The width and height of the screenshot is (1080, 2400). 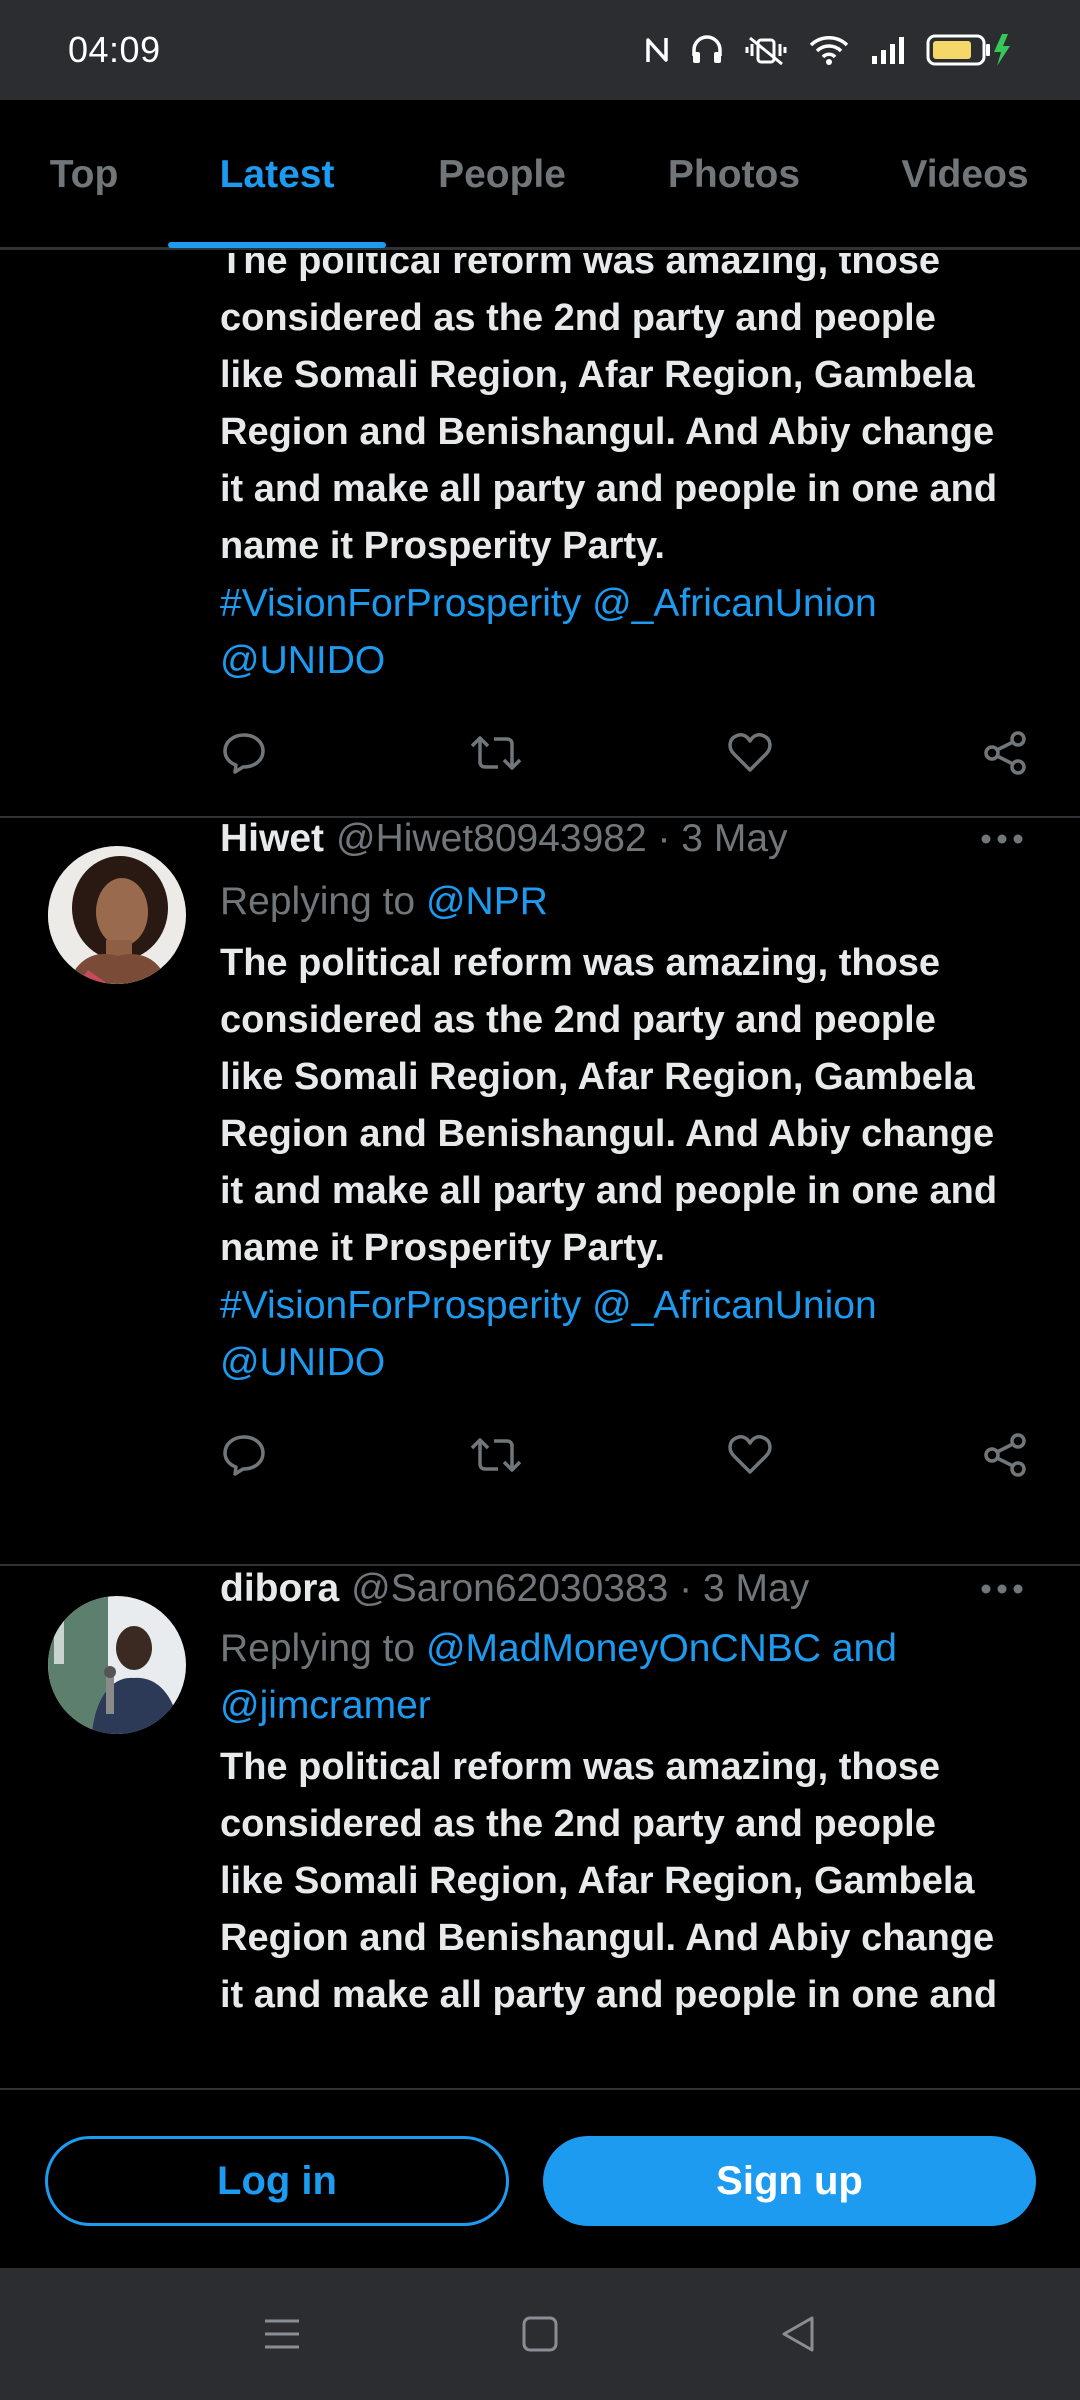 I want to click on search-tabs: Top Latest People Photos Videos, so click(x=540, y=175).